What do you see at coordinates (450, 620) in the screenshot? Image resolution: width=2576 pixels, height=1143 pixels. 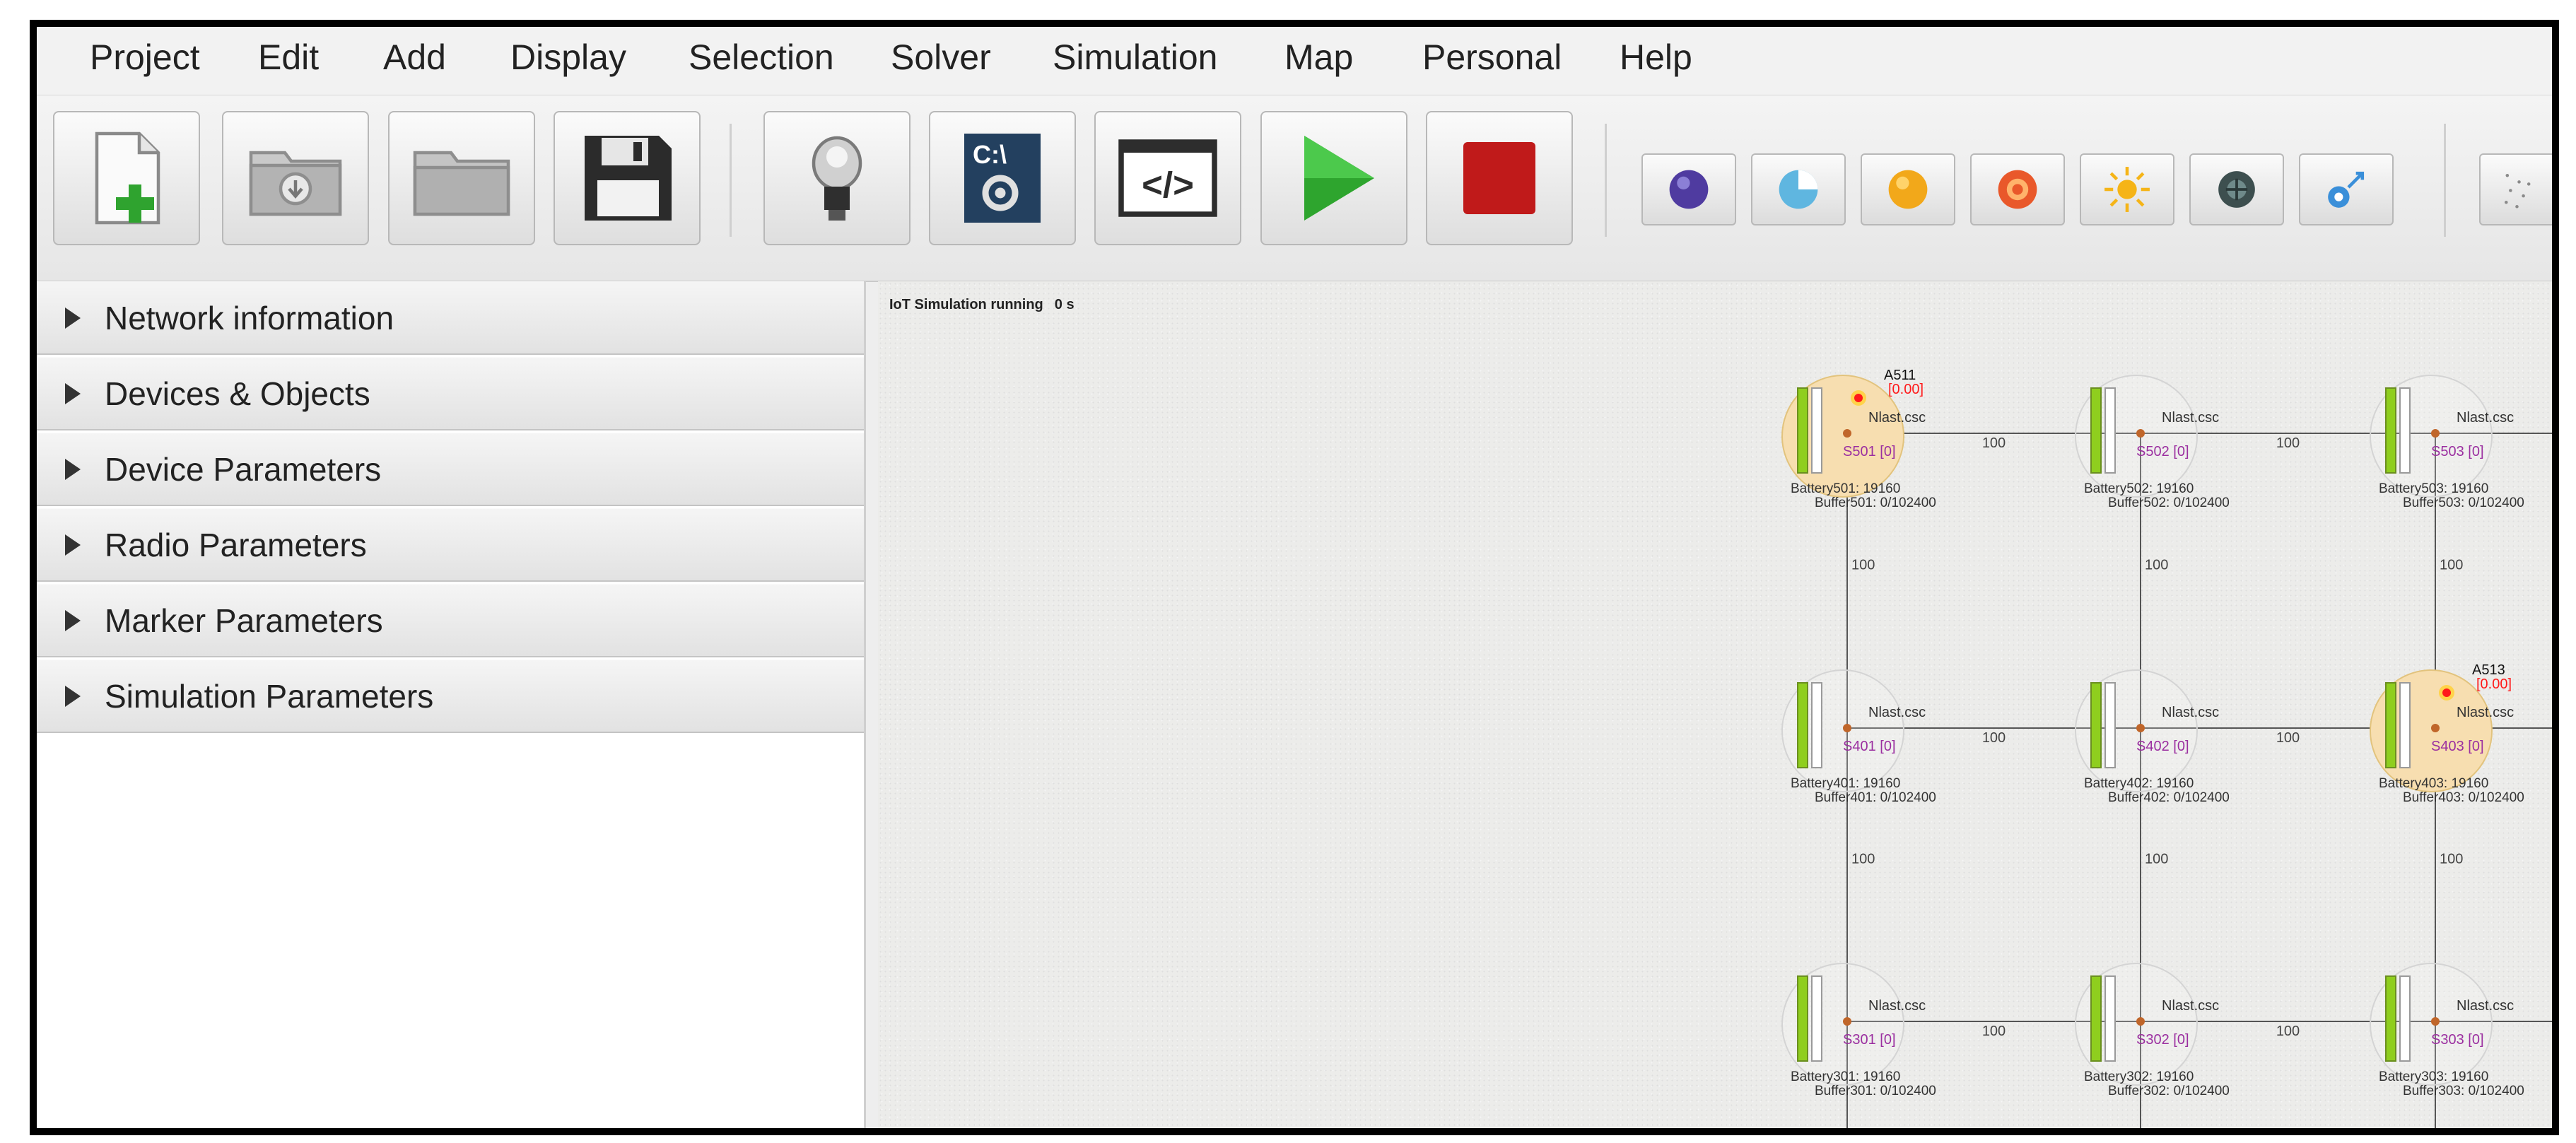 I see `section-marker-parameters: Marker Parameters` at bounding box center [450, 620].